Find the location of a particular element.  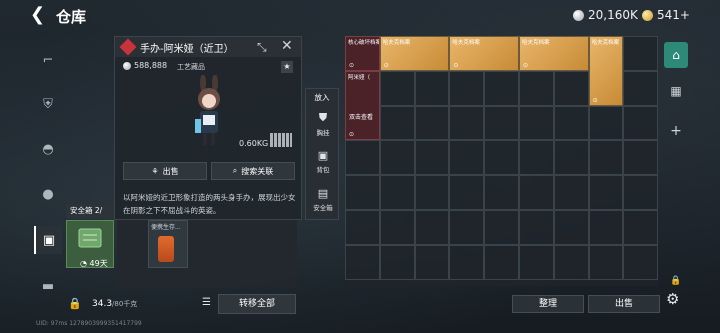

vest-icon: ⛨ is located at coordinates (48, 104).